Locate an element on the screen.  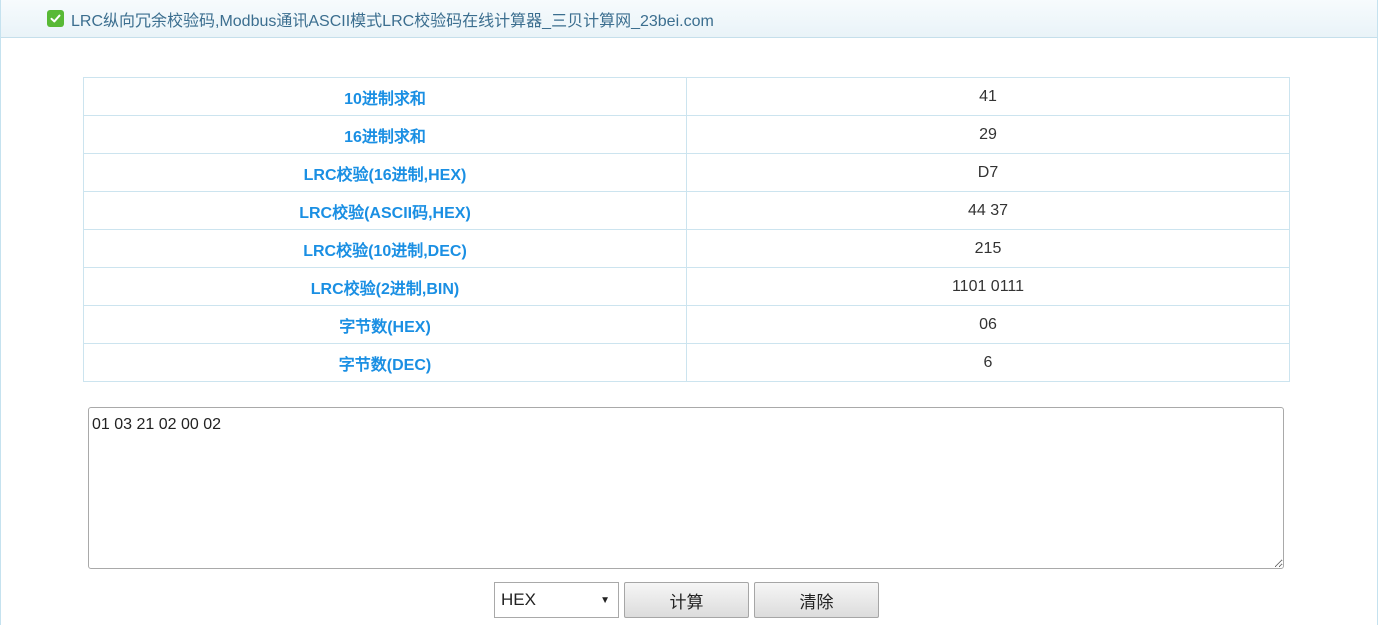
table-row: 字节数(HEX) 06 is located at coordinates (686, 324).